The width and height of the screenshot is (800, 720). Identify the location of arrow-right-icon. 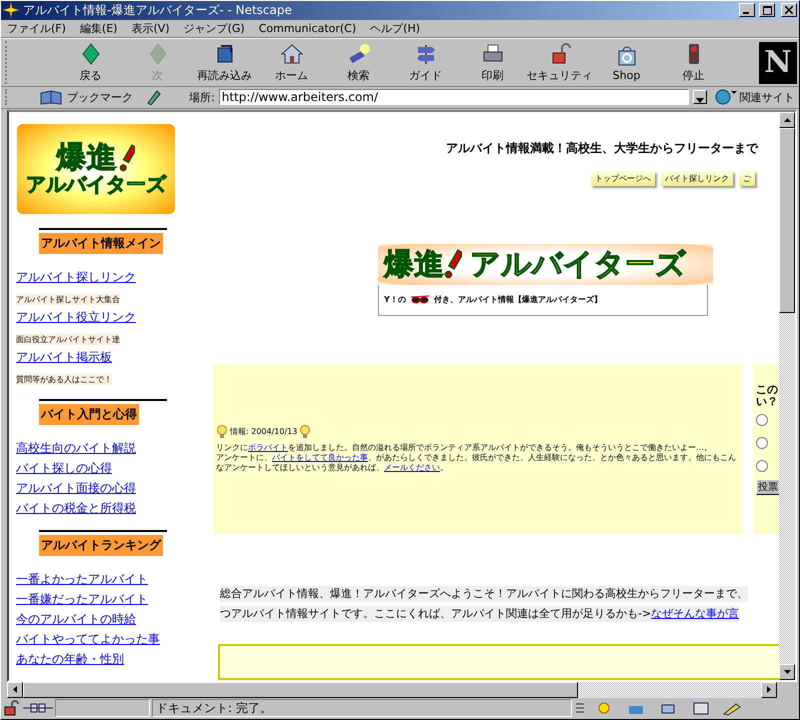
(769, 689).